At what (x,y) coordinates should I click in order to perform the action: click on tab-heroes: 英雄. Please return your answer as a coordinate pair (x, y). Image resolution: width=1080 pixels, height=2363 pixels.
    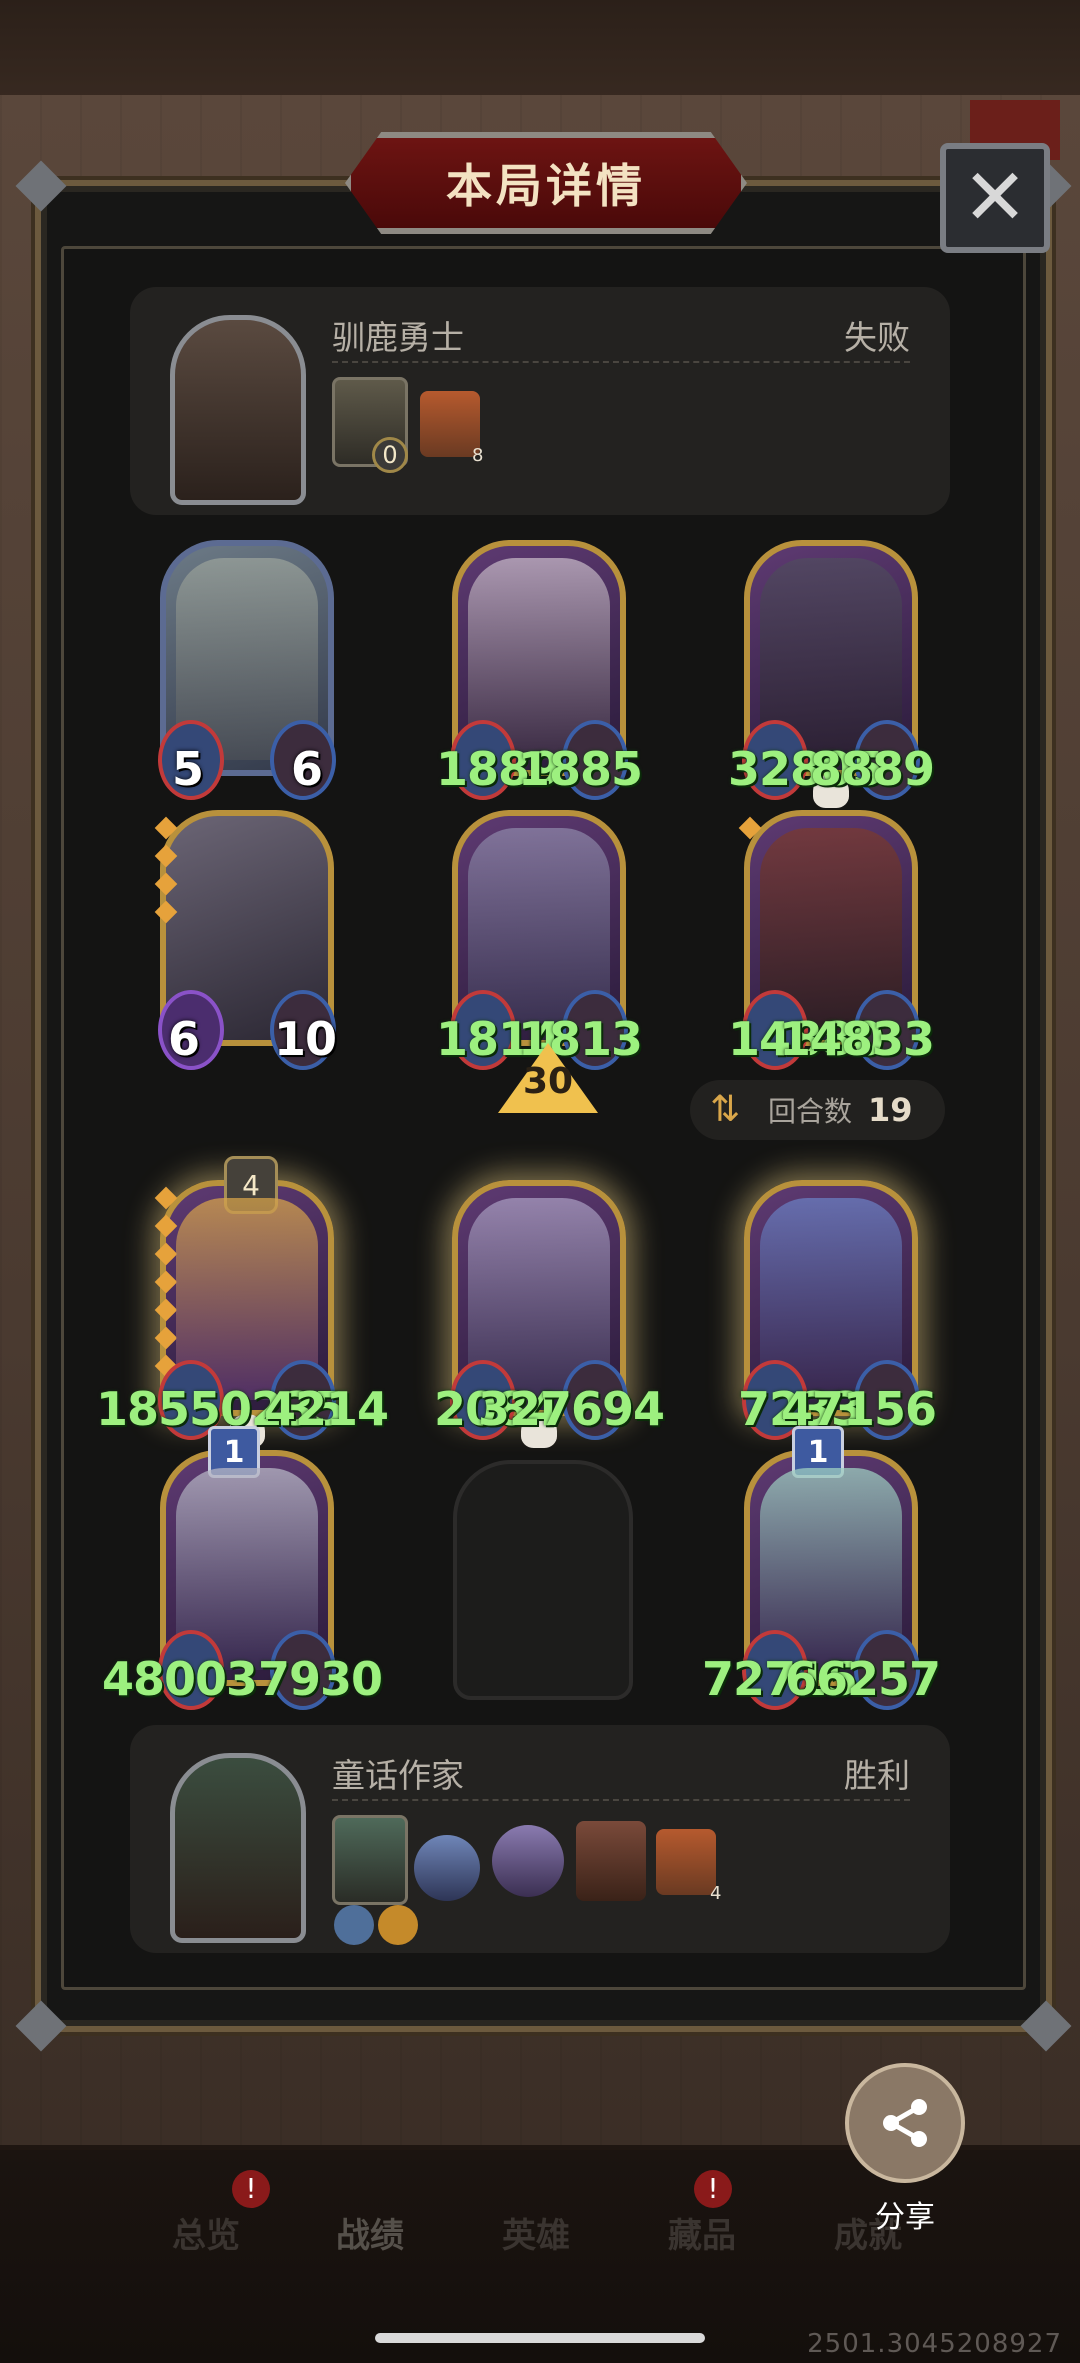
    Looking at the image, I should click on (536, 2232).